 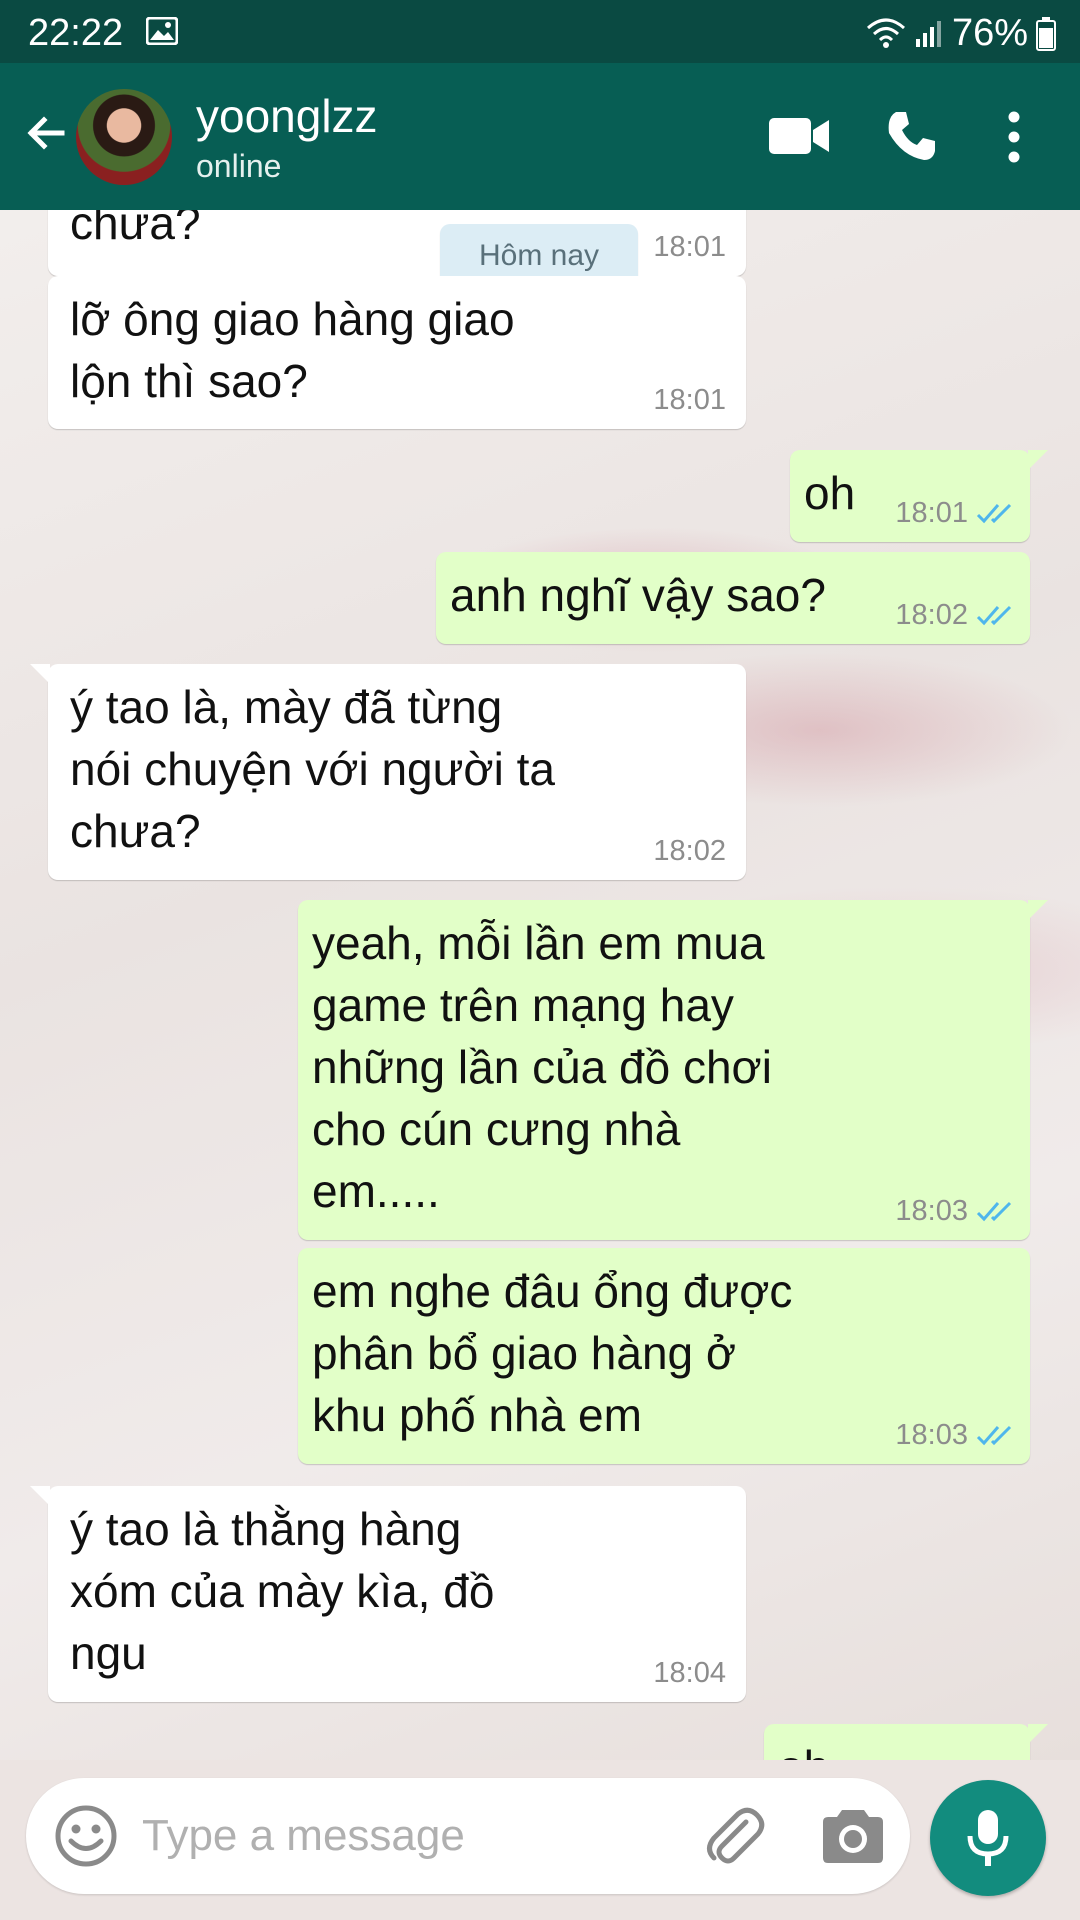 I want to click on message-text: chưa?, so click(x=135, y=229).